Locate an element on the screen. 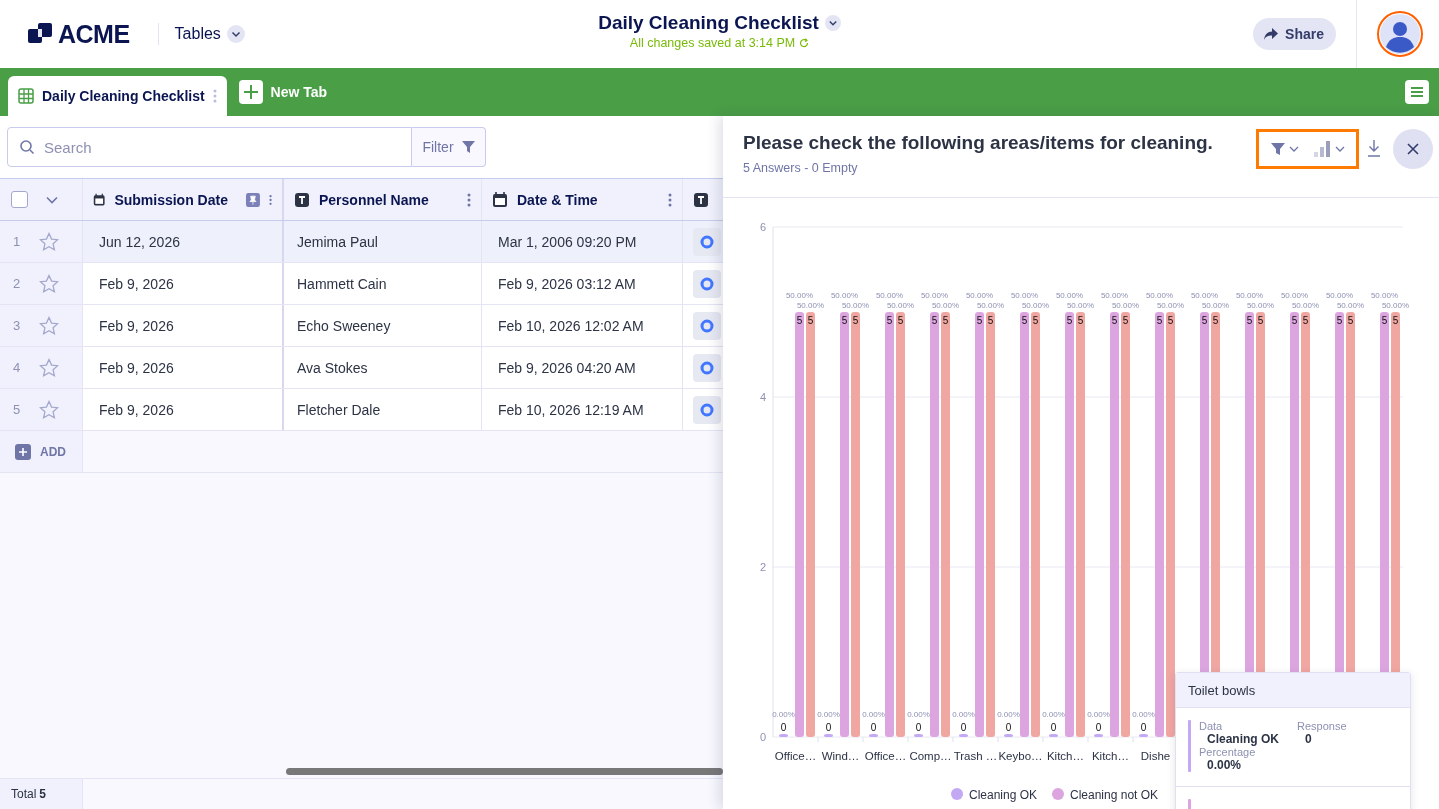  table-cell: Mar 1, 2006 09:20 PM is located at coordinates (567, 241).